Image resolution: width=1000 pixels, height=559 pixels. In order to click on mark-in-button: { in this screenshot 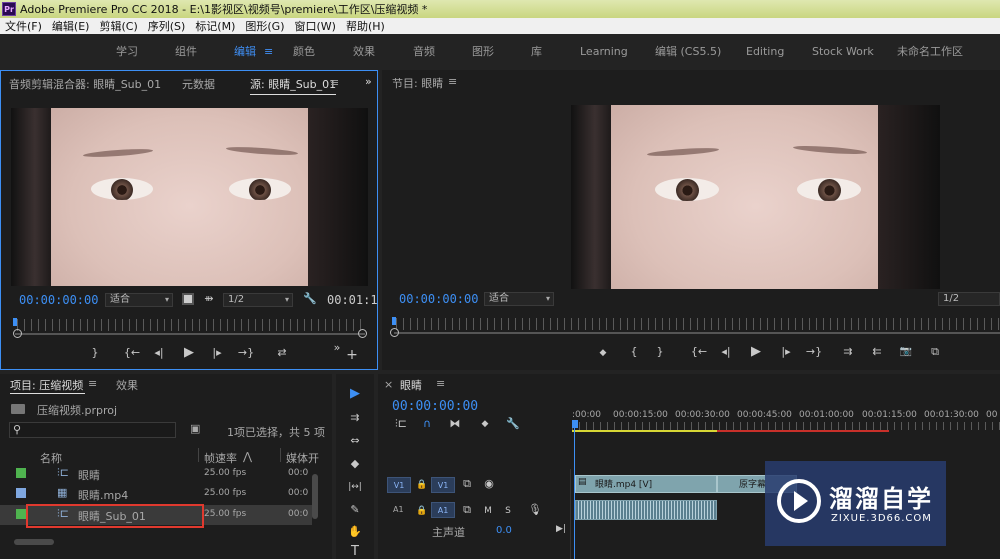, I will do `click(634, 352)`.